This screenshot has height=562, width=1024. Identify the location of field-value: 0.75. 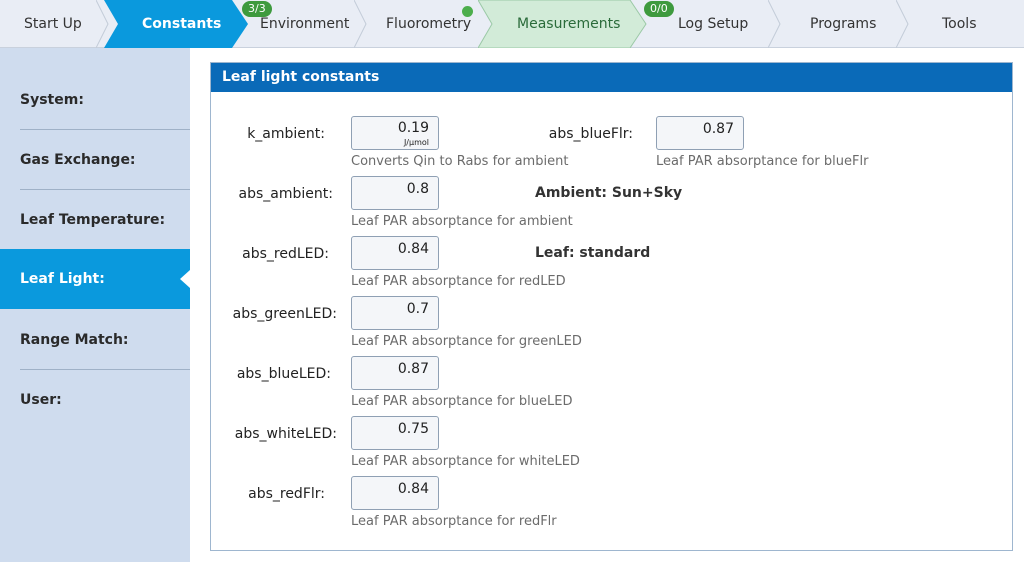
(413, 429).